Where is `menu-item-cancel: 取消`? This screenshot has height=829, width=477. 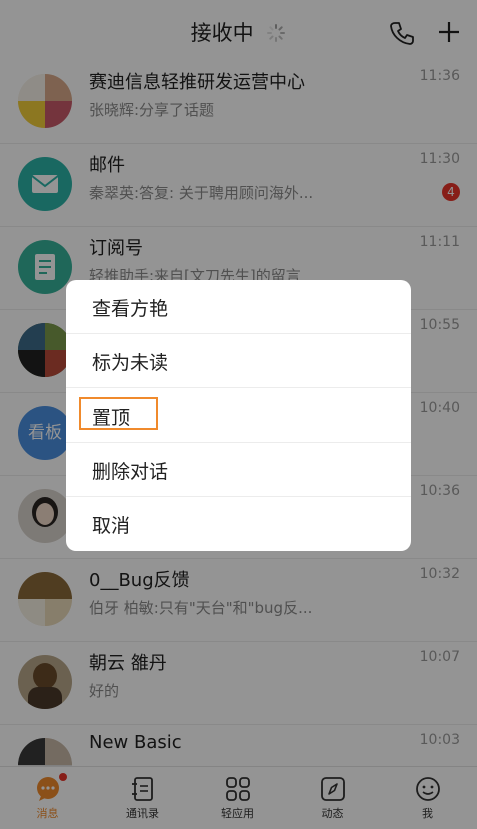
menu-item-cancel: 取消 is located at coordinates (238, 524).